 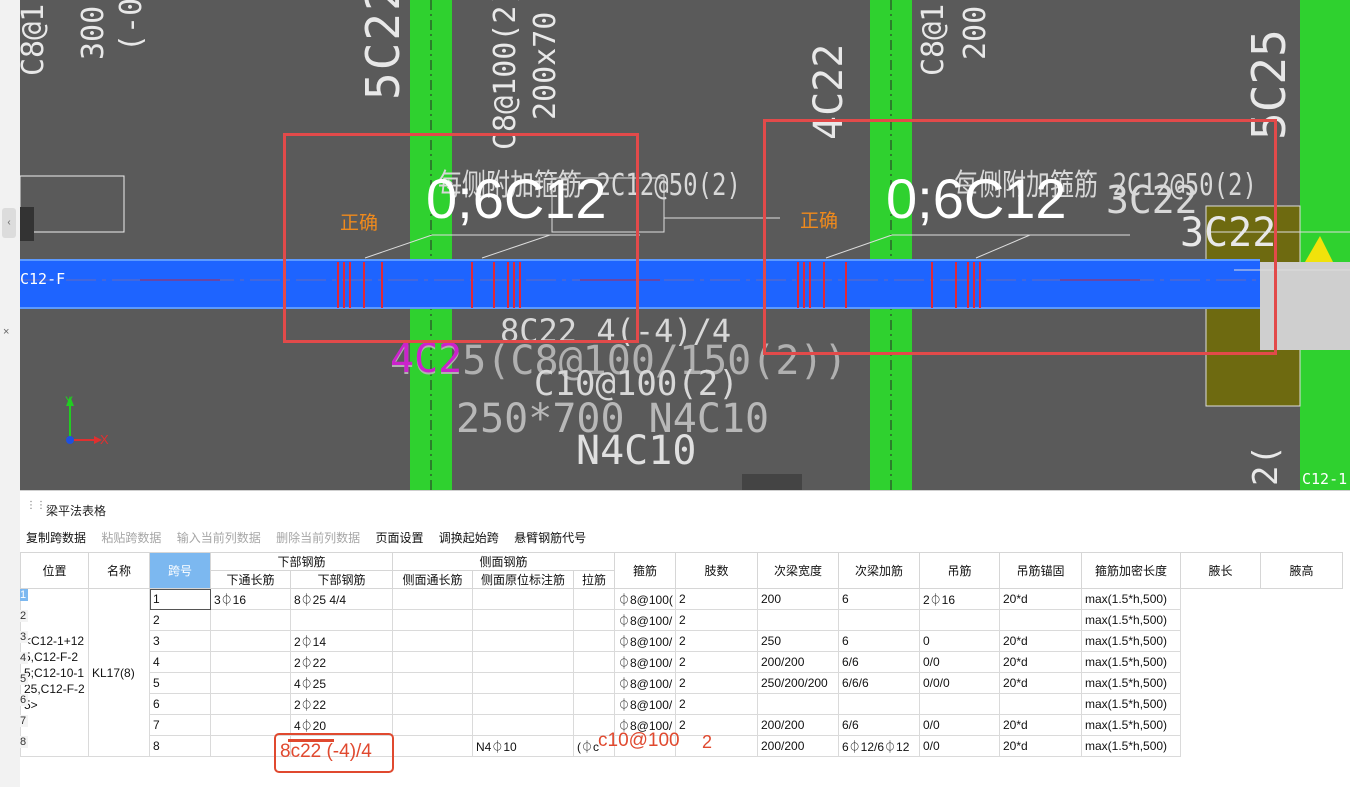 What do you see at coordinates (318, 538) in the screenshot?
I see `delete-column-button: 删除当前列数据` at bounding box center [318, 538].